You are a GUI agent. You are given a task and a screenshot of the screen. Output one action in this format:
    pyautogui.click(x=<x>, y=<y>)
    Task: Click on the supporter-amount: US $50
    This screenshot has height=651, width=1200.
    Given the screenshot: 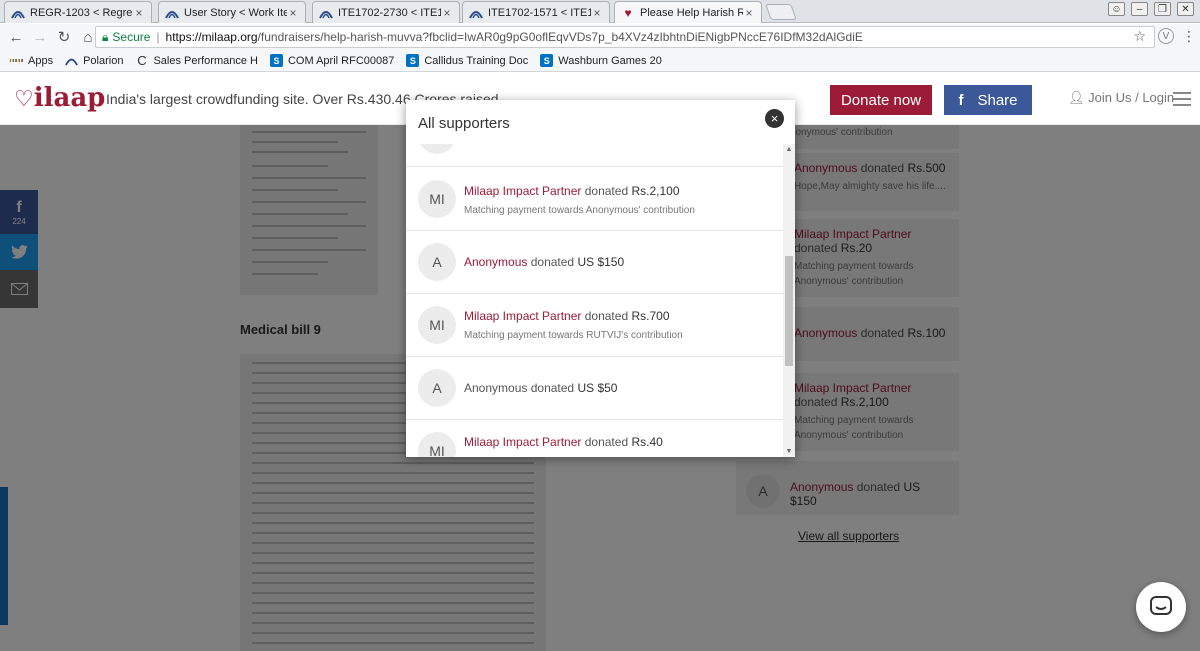 What is the action you would take?
    pyautogui.click(x=597, y=388)
    